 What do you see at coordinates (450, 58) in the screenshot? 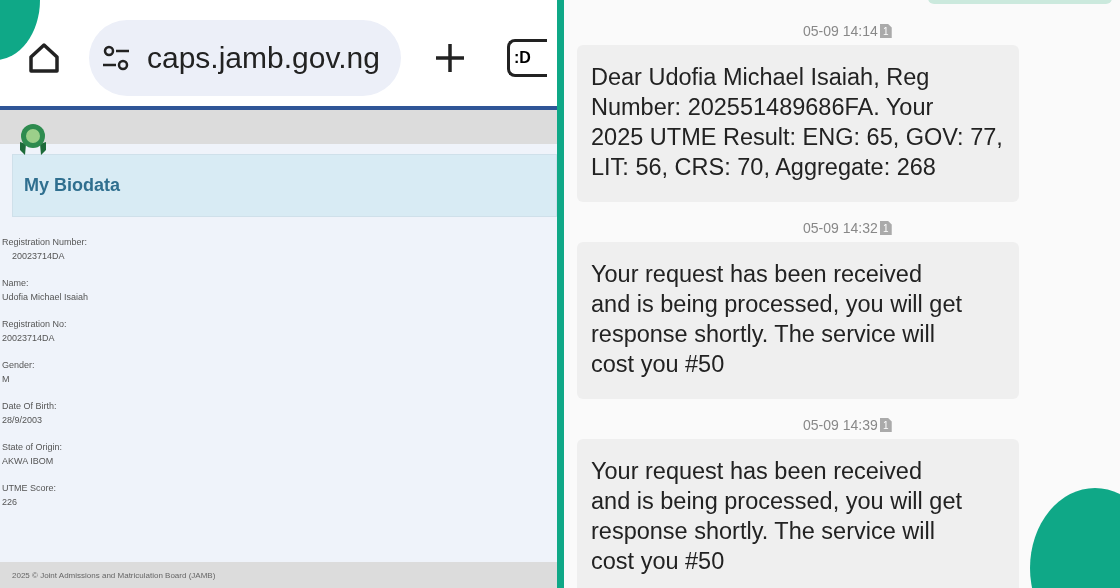
I see `new-tab-icon` at bounding box center [450, 58].